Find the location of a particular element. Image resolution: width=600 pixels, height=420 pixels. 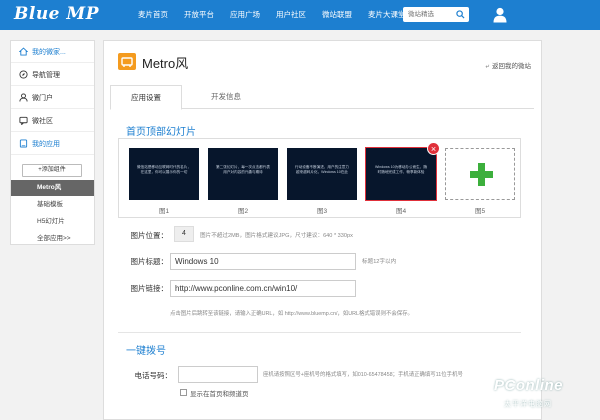

slide-thumbnail-4: Windows 10为移动办公而生，随时随地完成工作，畅享新体验 is located at coordinates (401, 174).